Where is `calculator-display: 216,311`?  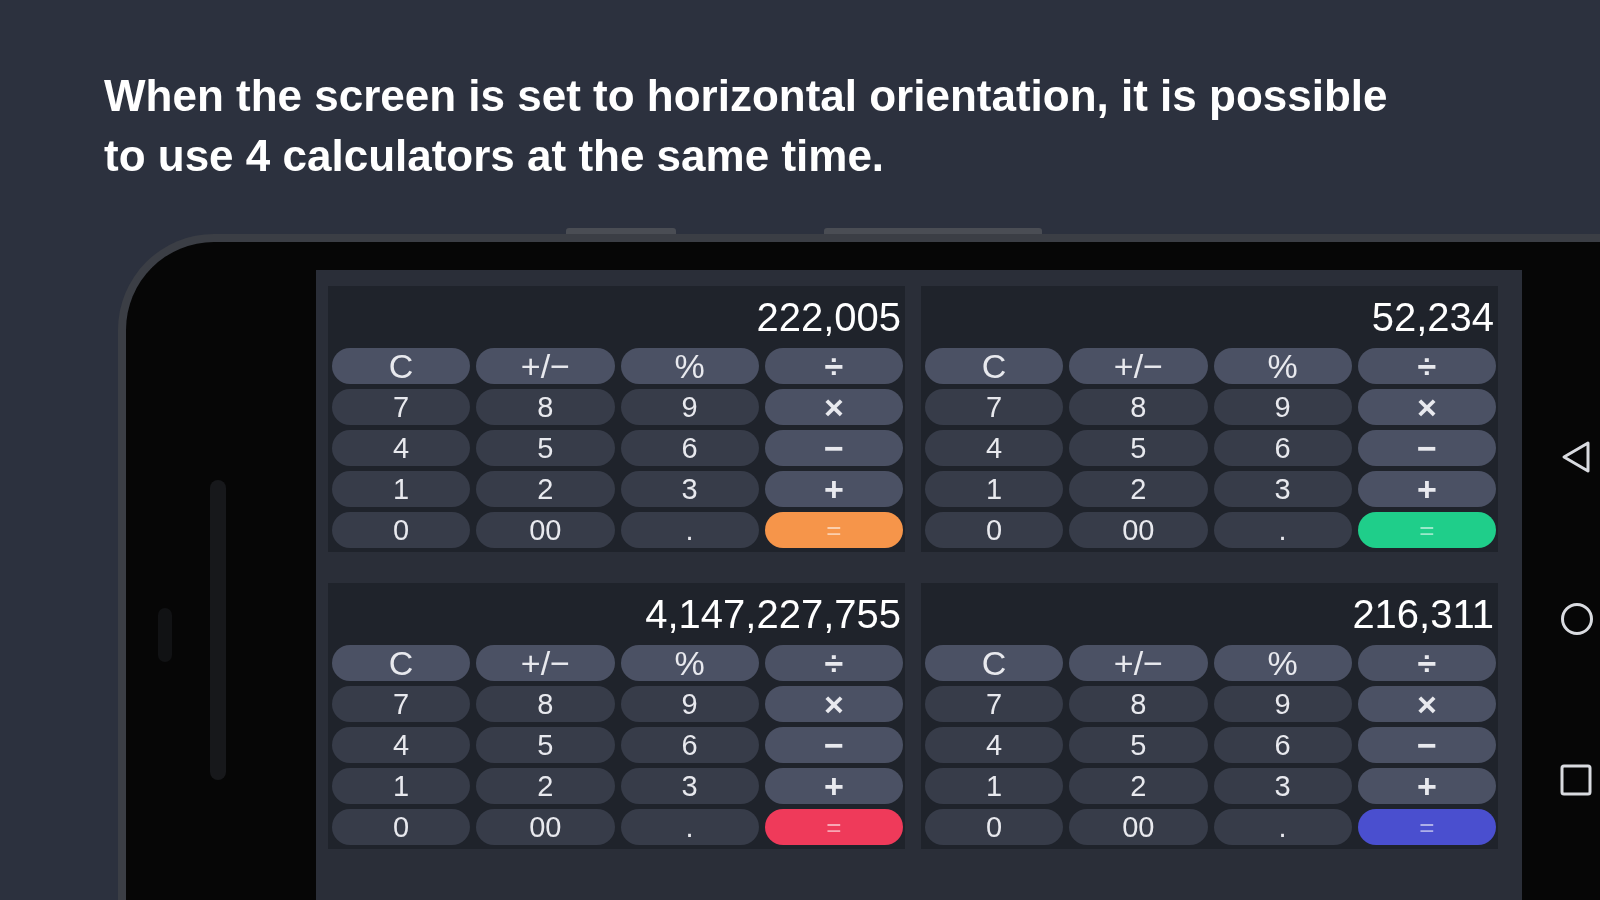 calculator-display: 216,311 is located at coordinates (1423, 614).